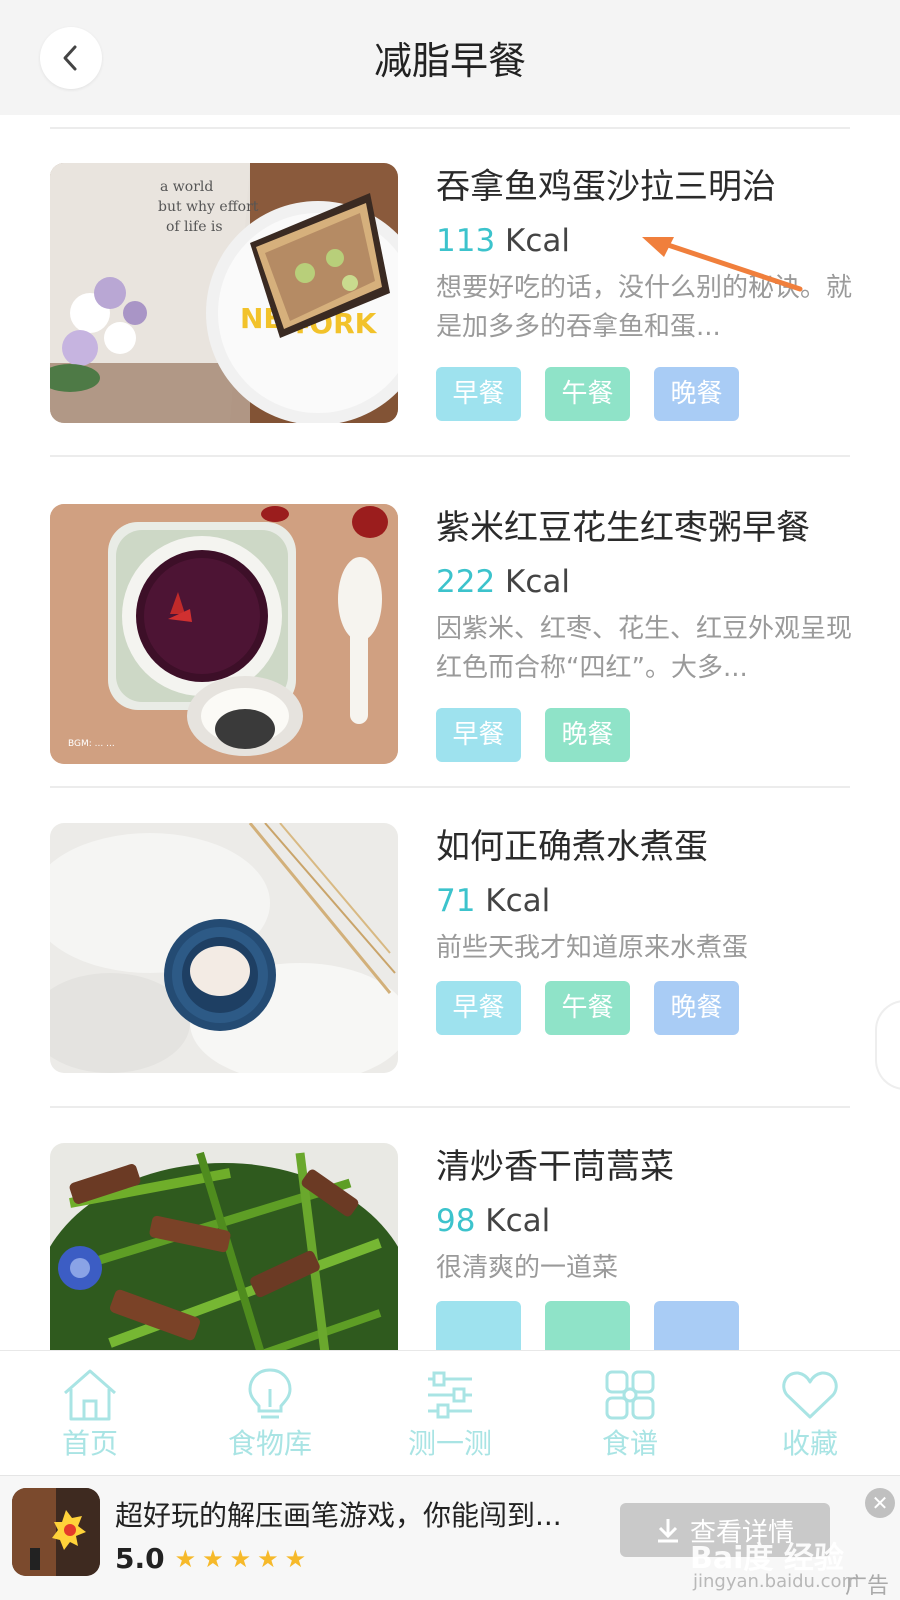  Describe the element at coordinates (646, 1325) in the screenshot. I see `meal-tags` at that location.